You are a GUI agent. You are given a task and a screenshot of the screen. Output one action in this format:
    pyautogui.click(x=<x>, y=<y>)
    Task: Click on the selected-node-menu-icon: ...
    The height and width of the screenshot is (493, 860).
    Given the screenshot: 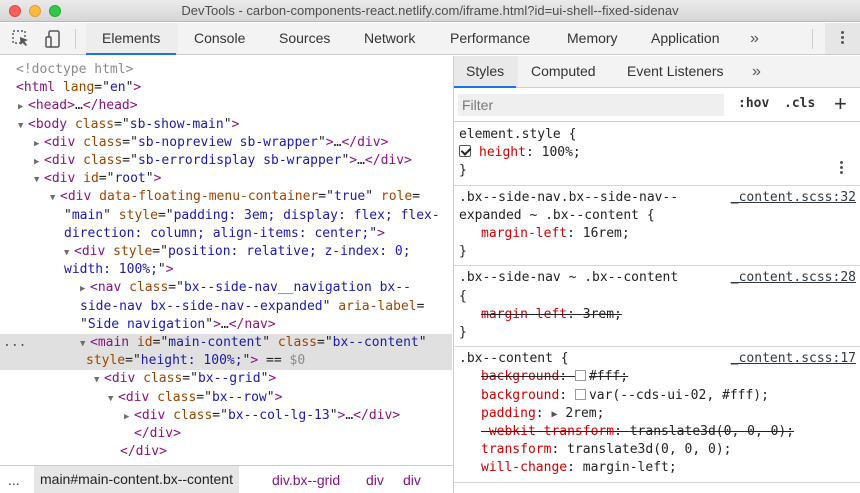 What is the action you would take?
    pyautogui.click(x=14, y=343)
    